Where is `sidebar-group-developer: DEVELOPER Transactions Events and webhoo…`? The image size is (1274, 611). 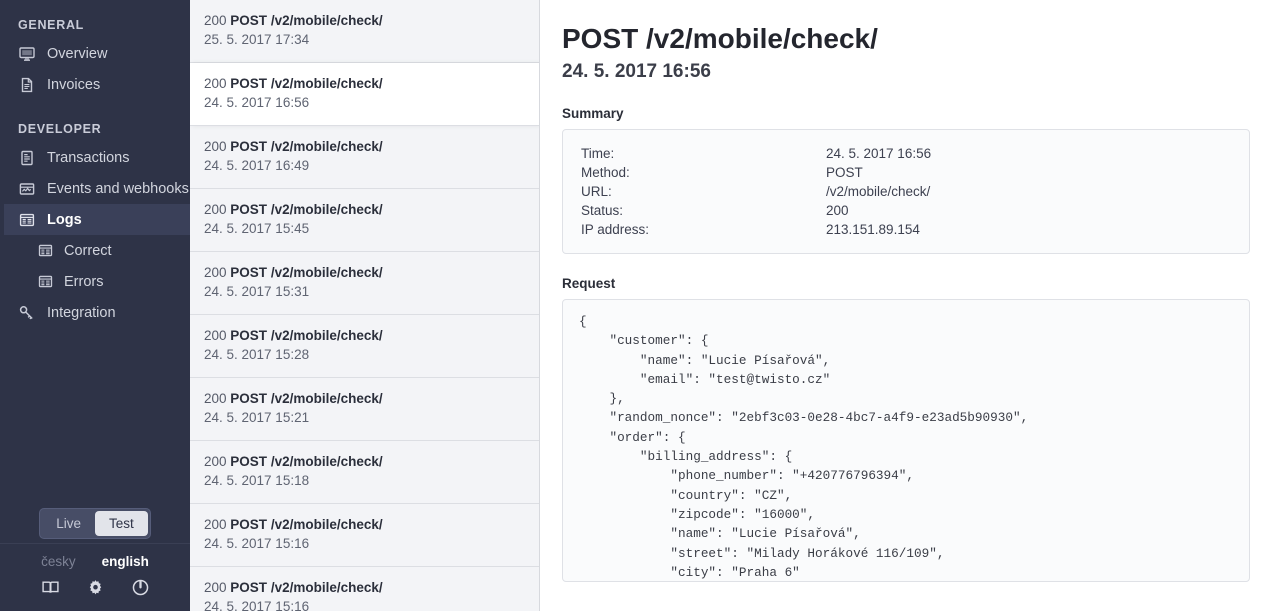 sidebar-group-developer: DEVELOPER Transactions Events and webhoo… is located at coordinates (95, 225).